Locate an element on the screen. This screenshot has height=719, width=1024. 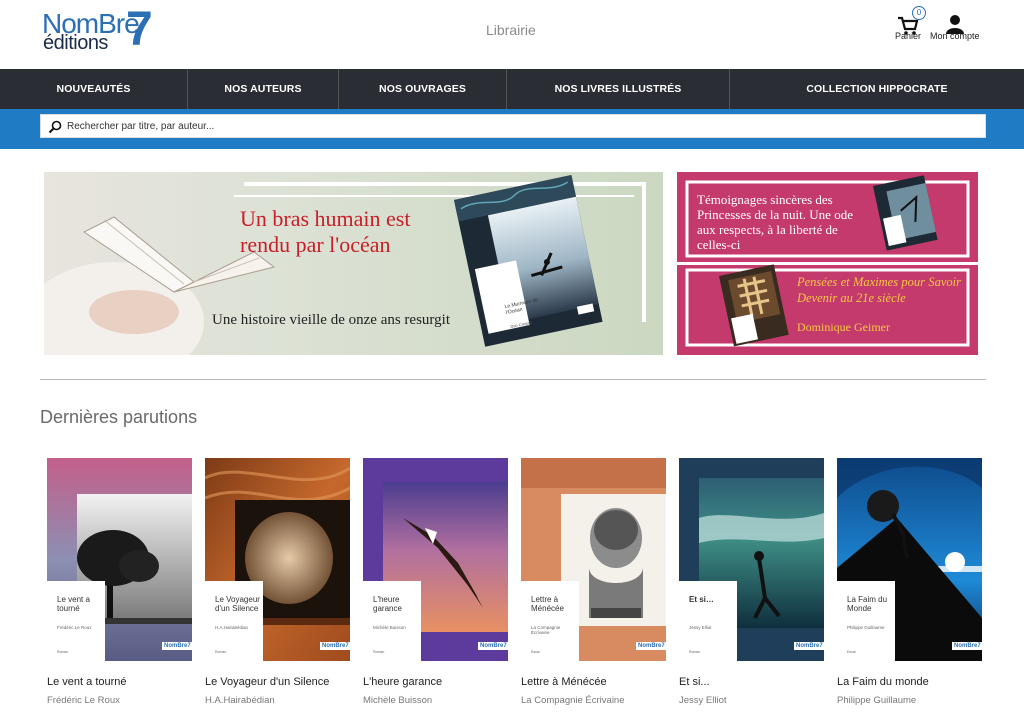
book-title: Lettre à Ménécée is located at coordinates (564, 682).